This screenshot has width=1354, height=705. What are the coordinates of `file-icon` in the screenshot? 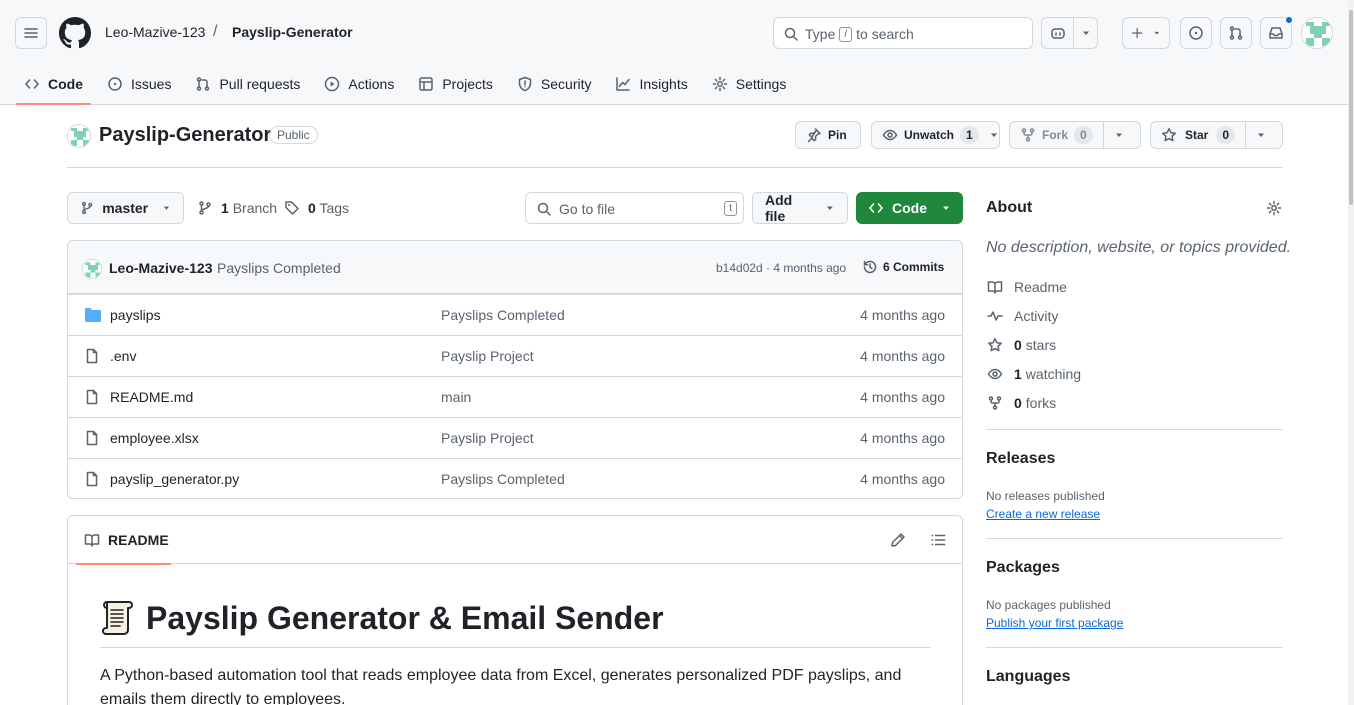 It's located at (92, 479).